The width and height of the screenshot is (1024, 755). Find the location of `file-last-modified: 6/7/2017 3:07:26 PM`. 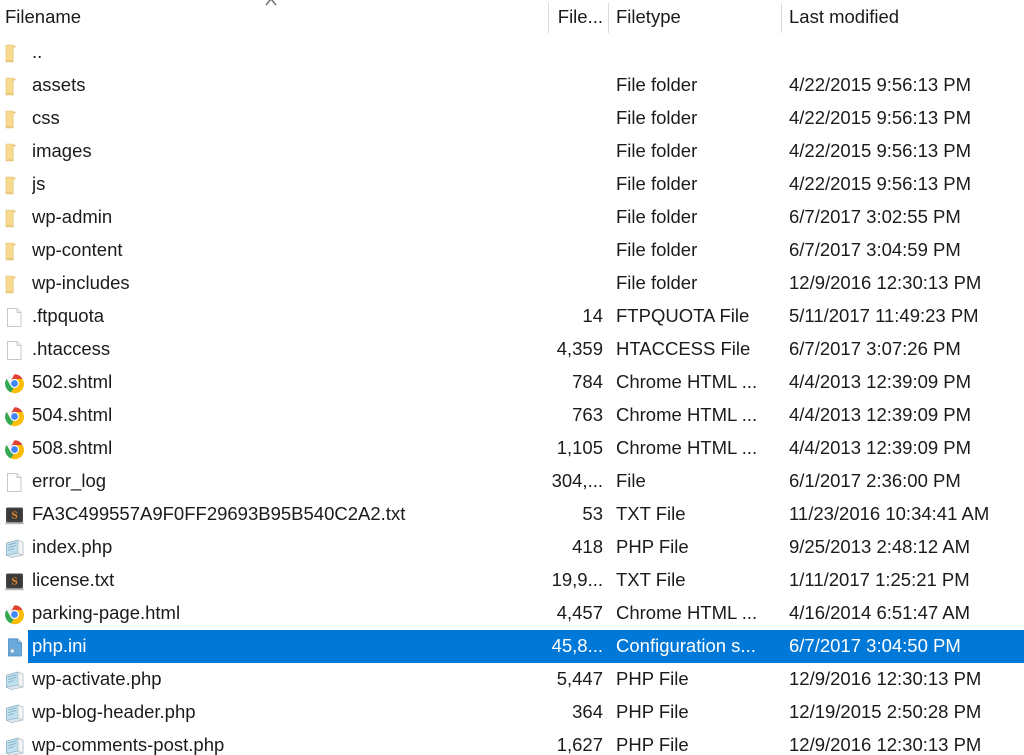

file-last-modified: 6/7/2017 3:07:26 PM is located at coordinates (875, 348).